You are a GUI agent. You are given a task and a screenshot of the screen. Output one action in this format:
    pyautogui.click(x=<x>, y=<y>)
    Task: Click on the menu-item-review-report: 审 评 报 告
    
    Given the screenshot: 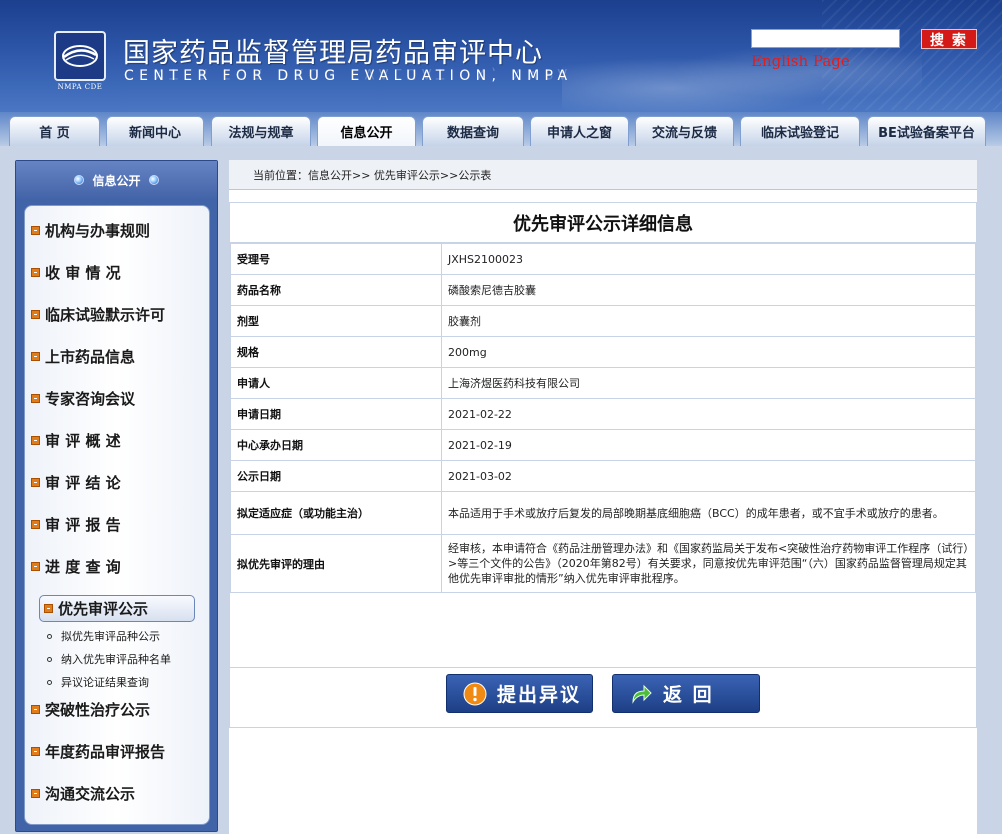 What is the action you would take?
    pyautogui.click(x=117, y=524)
    